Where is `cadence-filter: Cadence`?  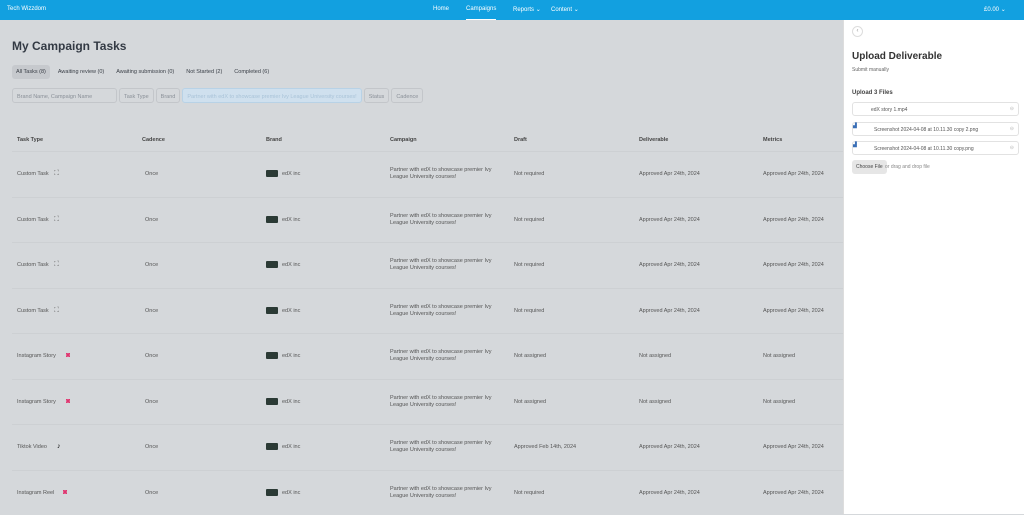 cadence-filter: Cadence is located at coordinates (407, 95).